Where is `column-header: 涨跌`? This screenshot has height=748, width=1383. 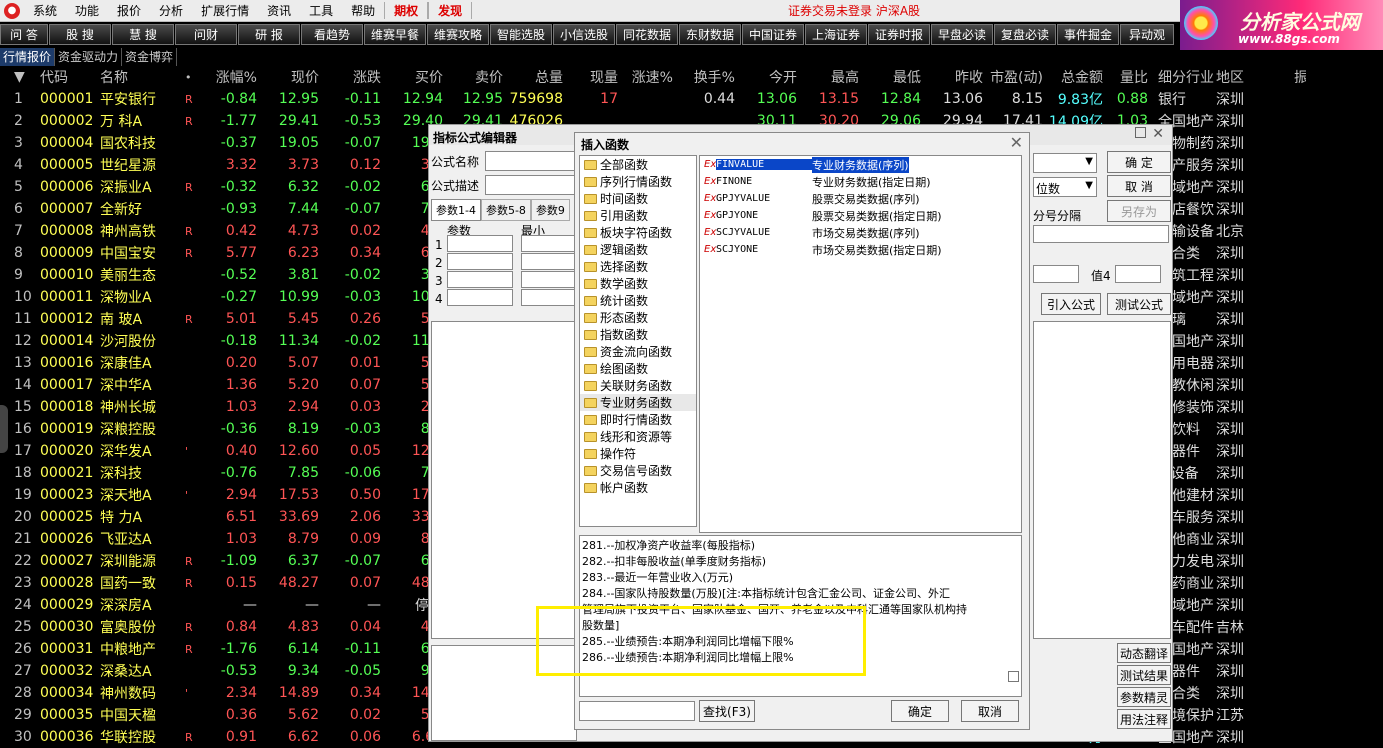
column-header: 涨跌 is located at coordinates (350, 77).